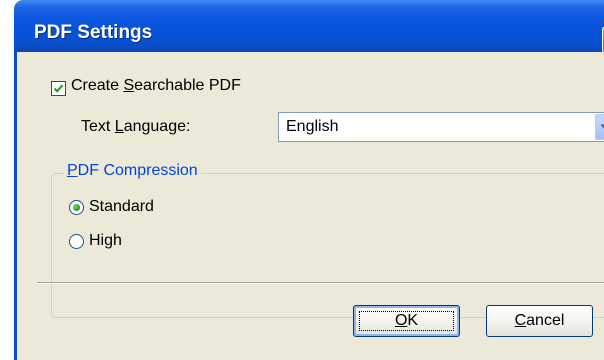 This screenshot has height=360, width=604. I want to click on radio-selected-dot, so click(76, 207).